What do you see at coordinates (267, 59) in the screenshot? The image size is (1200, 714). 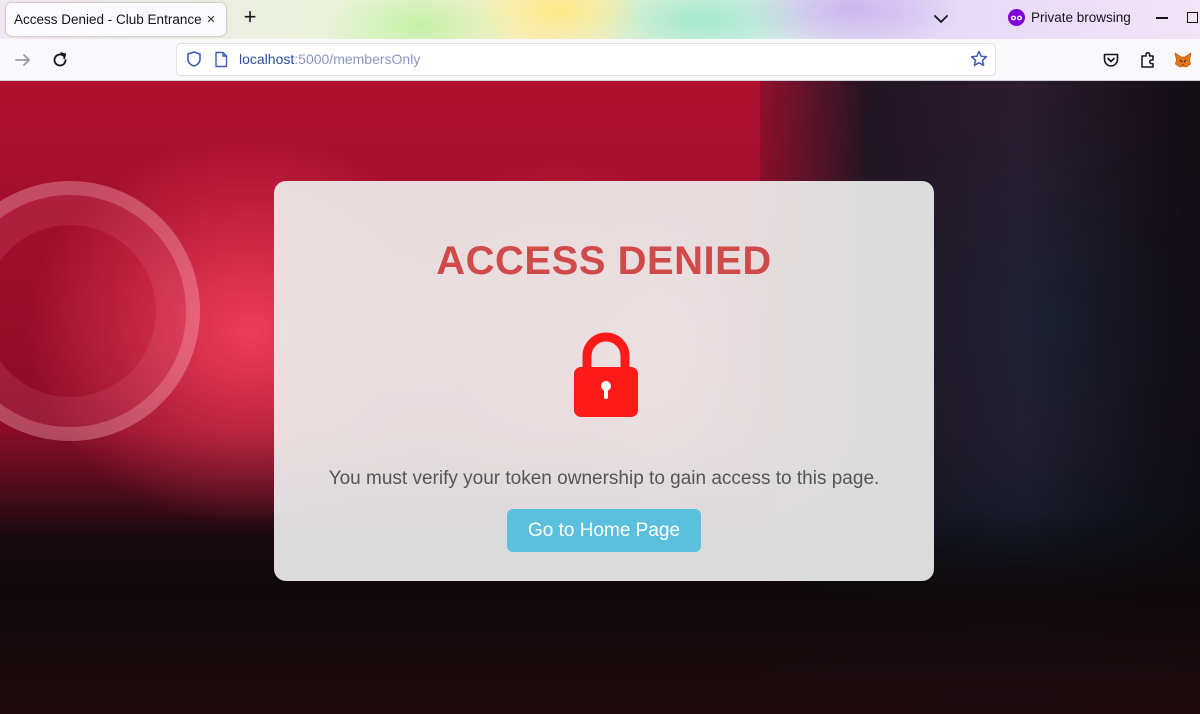 I see `url-host: localhost` at bounding box center [267, 59].